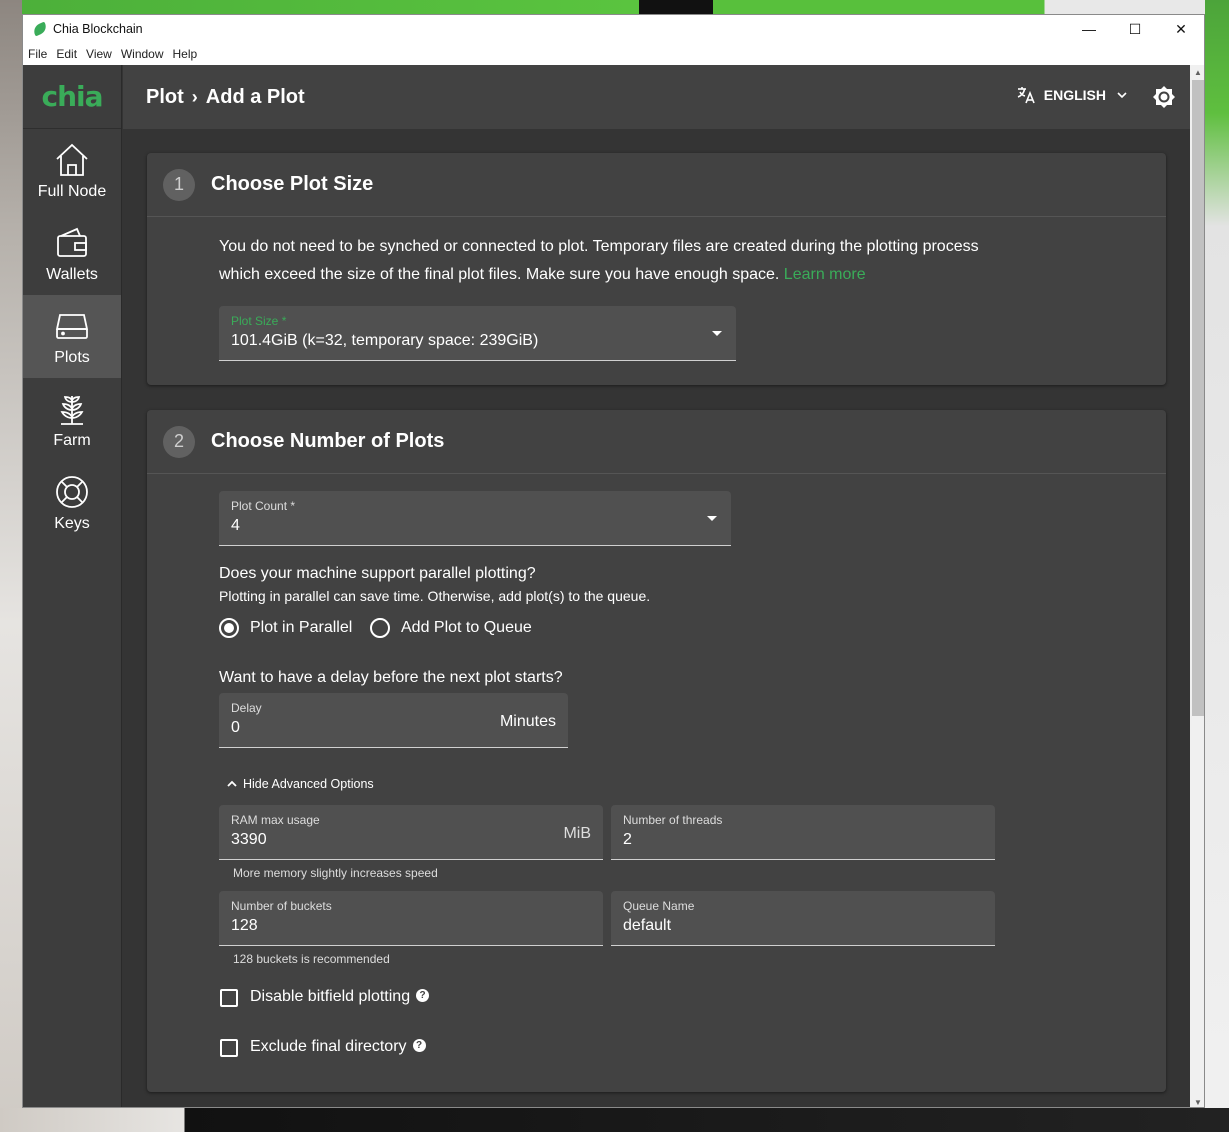 The height and width of the screenshot is (1132, 1229). What do you see at coordinates (385, 340) in the screenshot?
I see `plot-size-value: 101.4GiB (k=32, temporary space: 239GiB)` at bounding box center [385, 340].